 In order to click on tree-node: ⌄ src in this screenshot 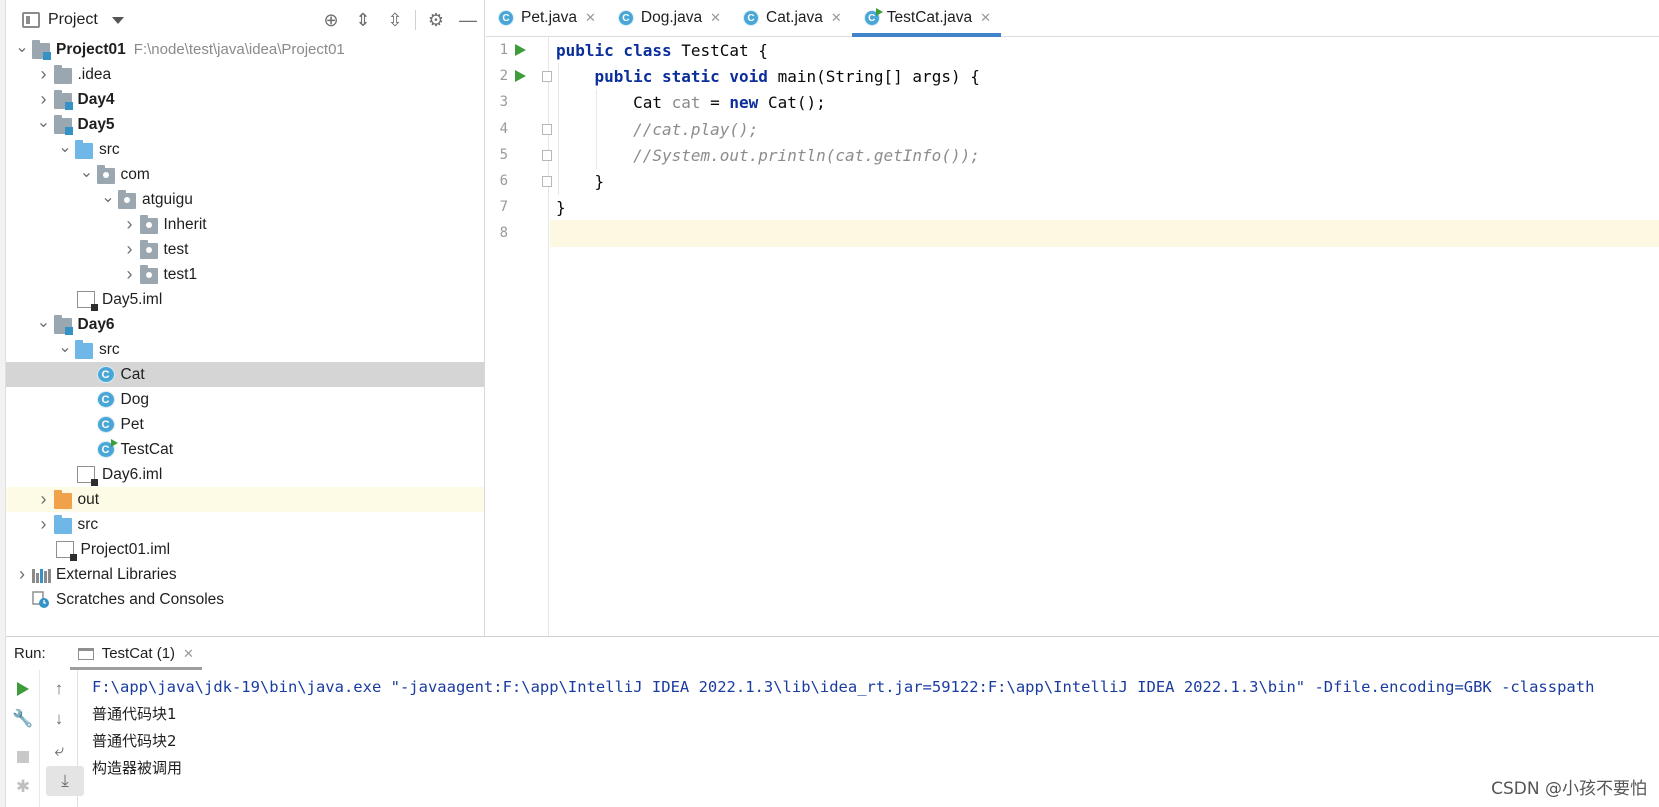, I will do `click(245, 349)`.